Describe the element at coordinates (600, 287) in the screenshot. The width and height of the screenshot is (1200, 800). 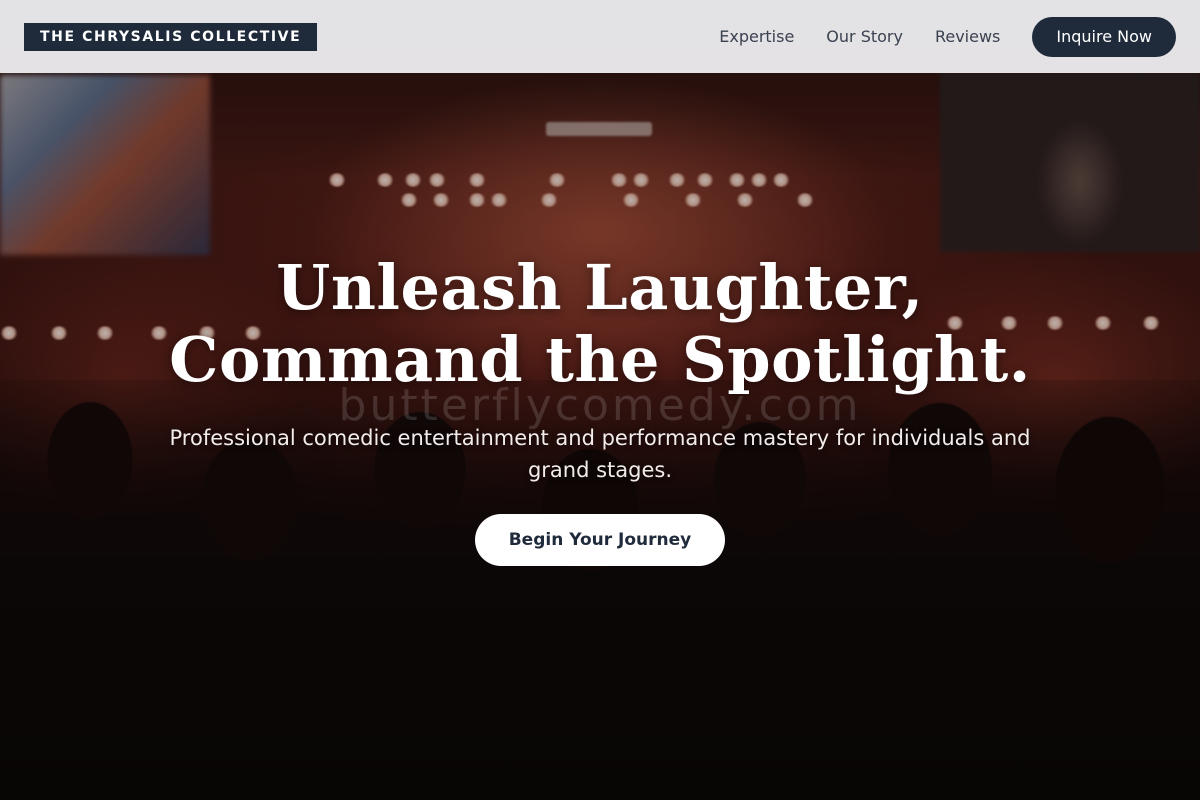
I see `hero-title-line-1: Unleash Laughter,` at that location.